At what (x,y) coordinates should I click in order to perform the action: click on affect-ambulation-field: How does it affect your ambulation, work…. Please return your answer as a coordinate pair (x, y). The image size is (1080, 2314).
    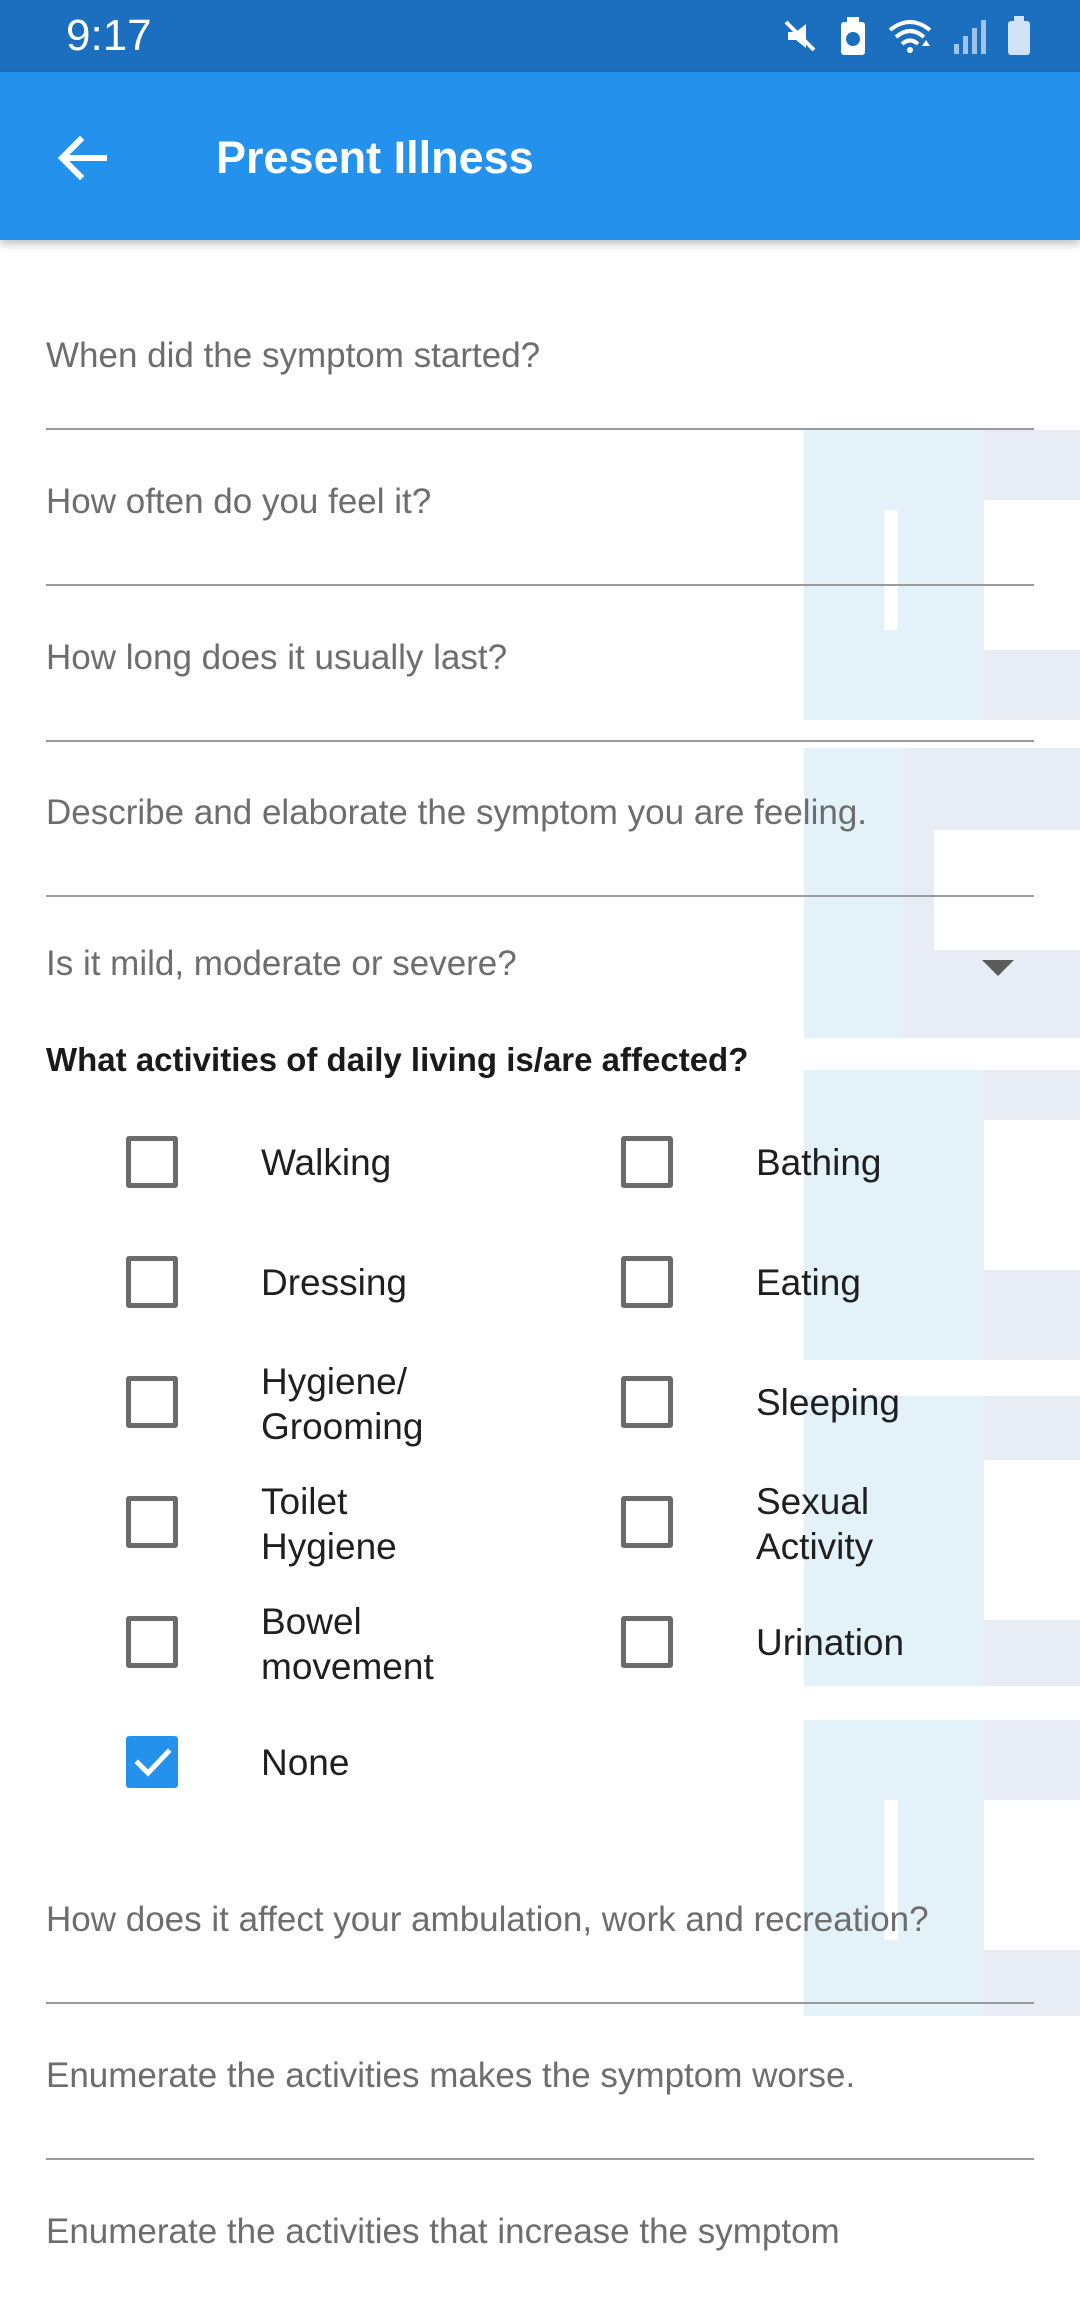
    Looking at the image, I should click on (540, 1932).